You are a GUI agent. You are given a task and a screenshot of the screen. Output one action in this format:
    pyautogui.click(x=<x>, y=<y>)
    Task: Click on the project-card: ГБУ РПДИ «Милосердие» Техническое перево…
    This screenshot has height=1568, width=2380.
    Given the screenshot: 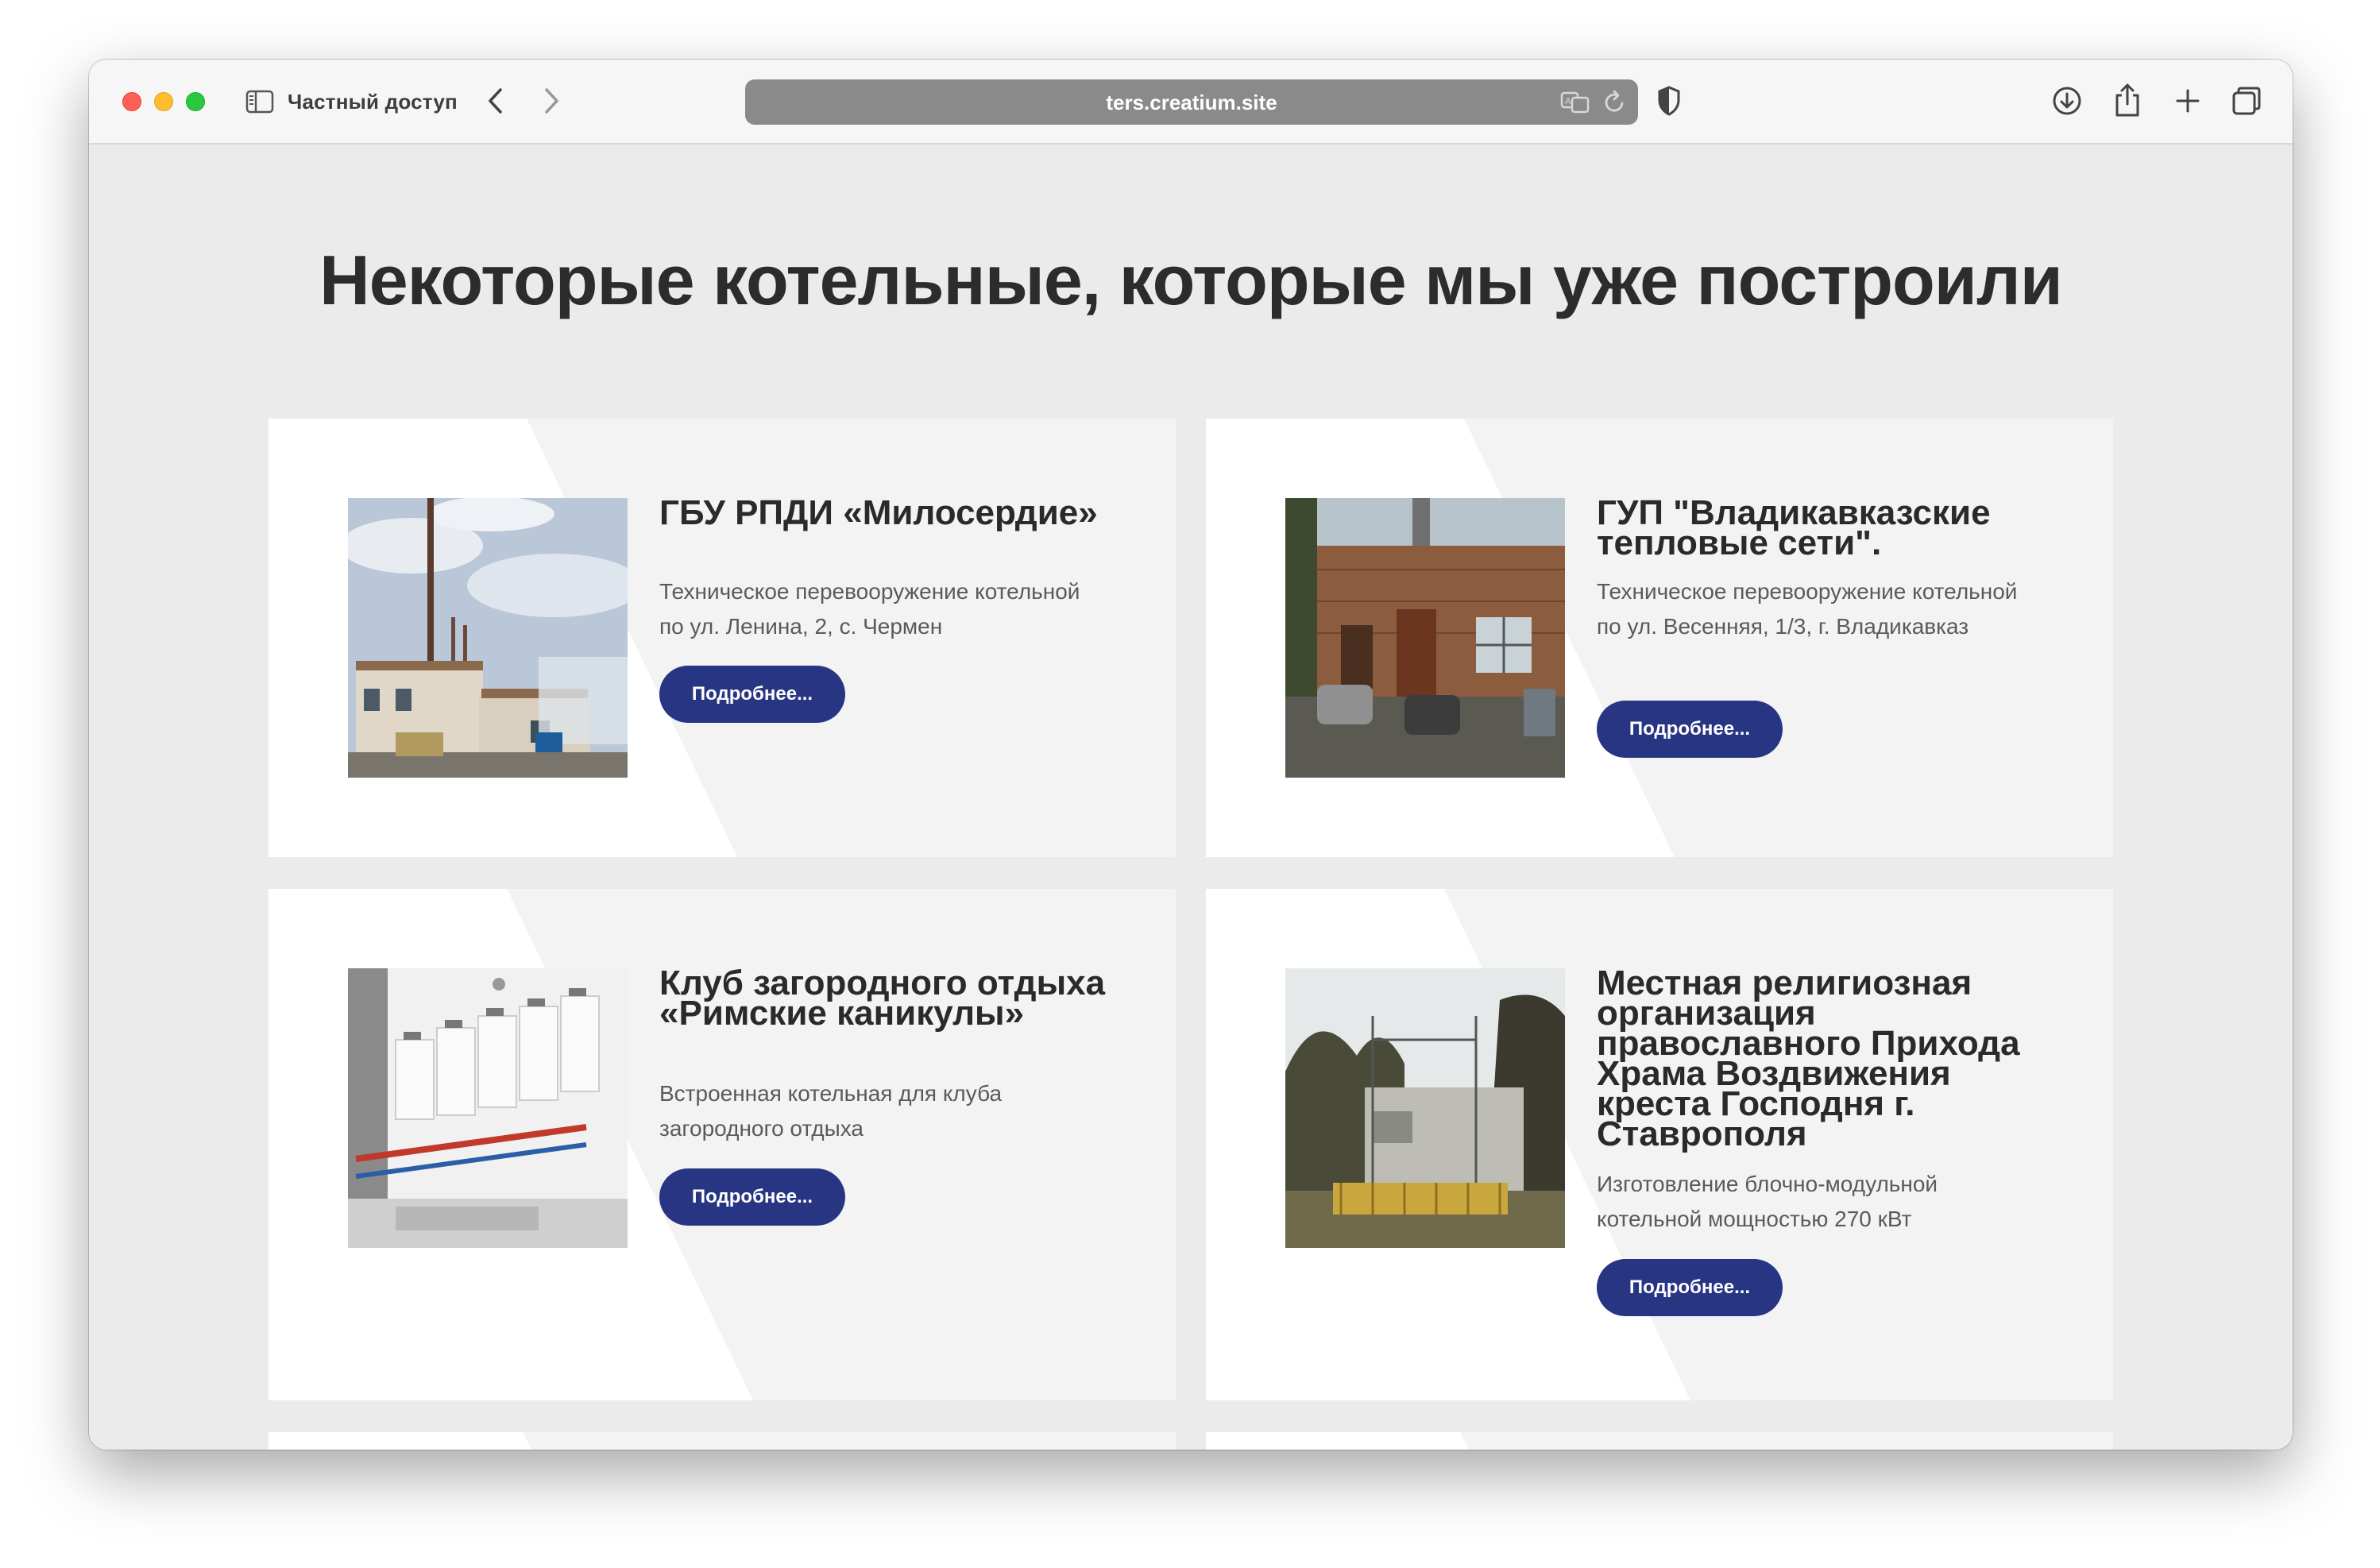 What is the action you would take?
    pyautogui.click(x=722, y=638)
    